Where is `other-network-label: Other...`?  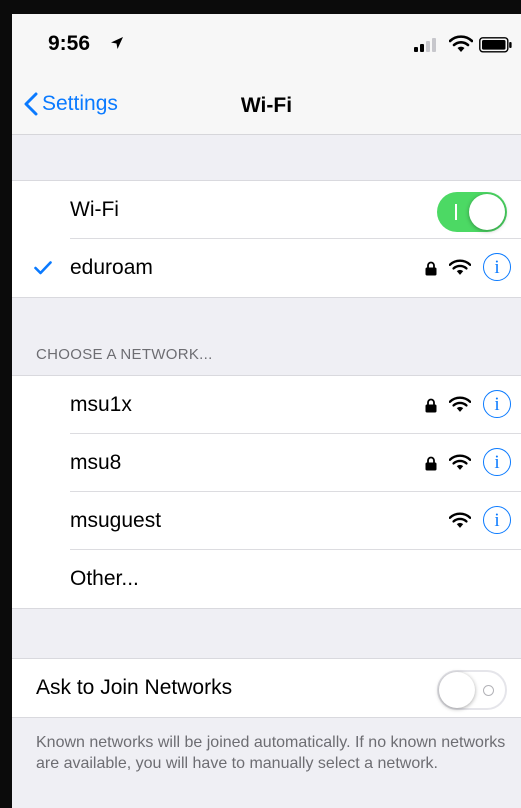
other-network-label: Other... is located at coordinates (104, 578).